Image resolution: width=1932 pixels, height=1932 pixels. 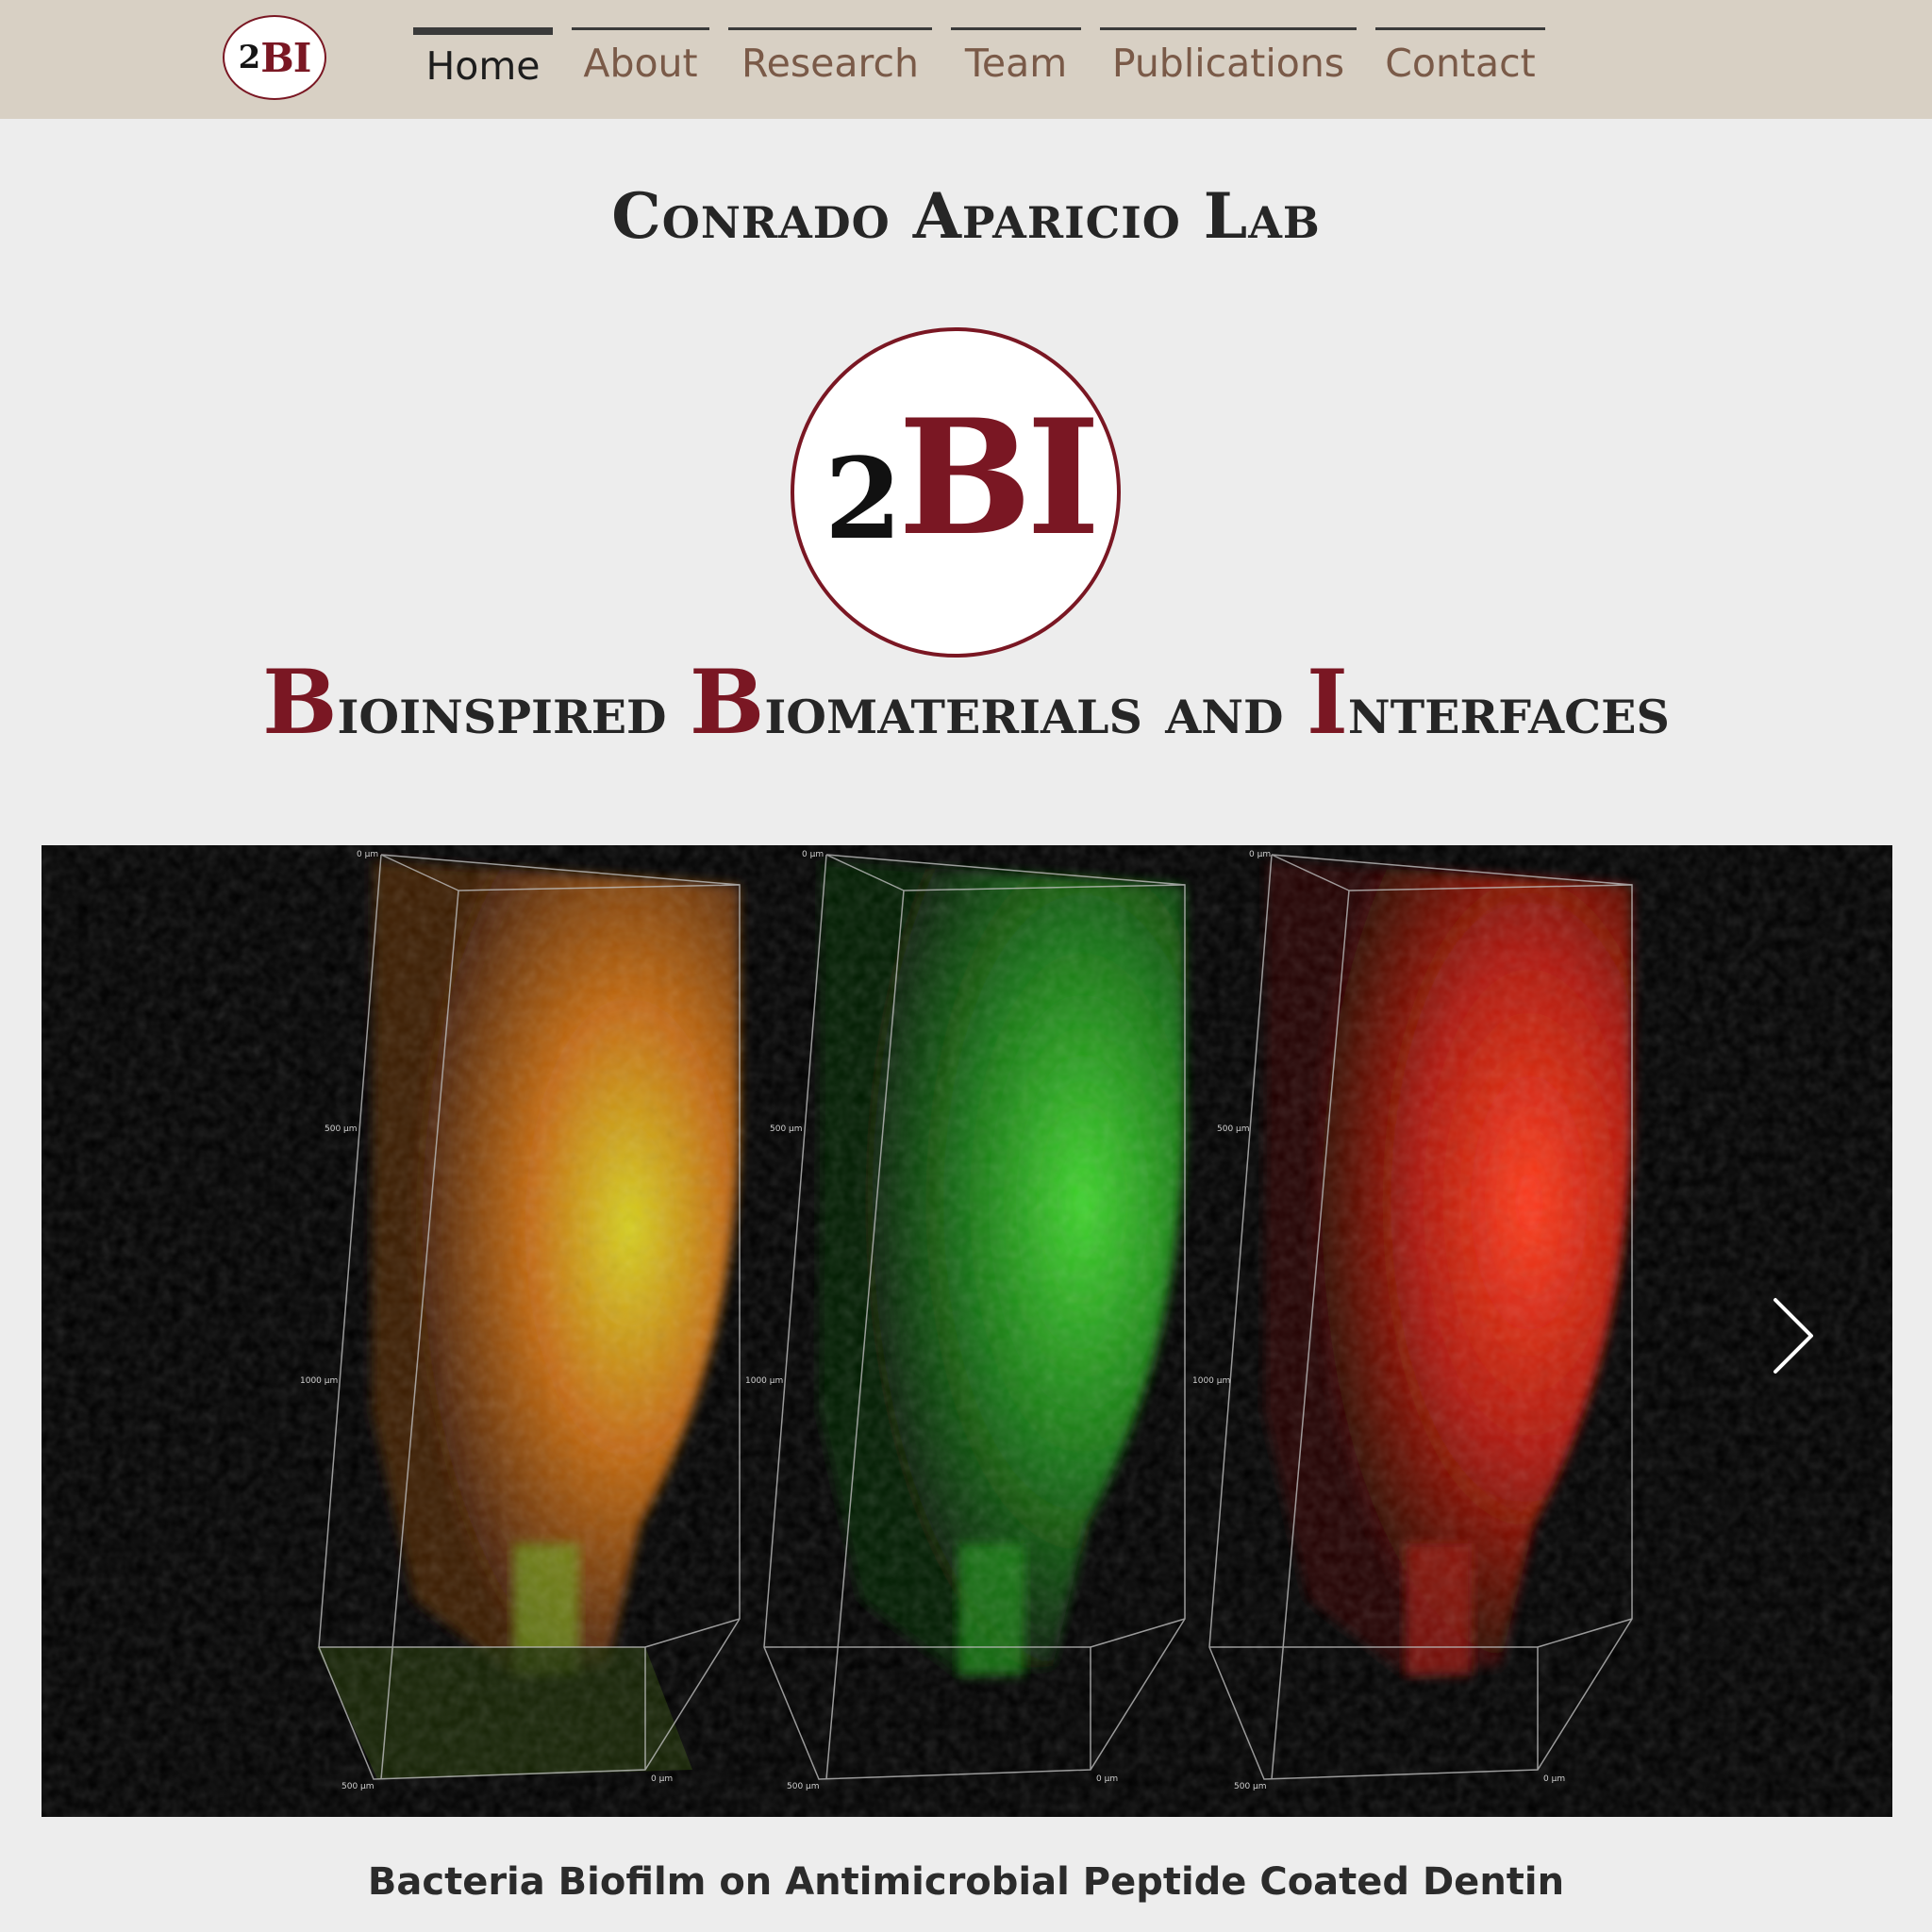 I want to click on nav-about: About, so click(x=640, y=65).